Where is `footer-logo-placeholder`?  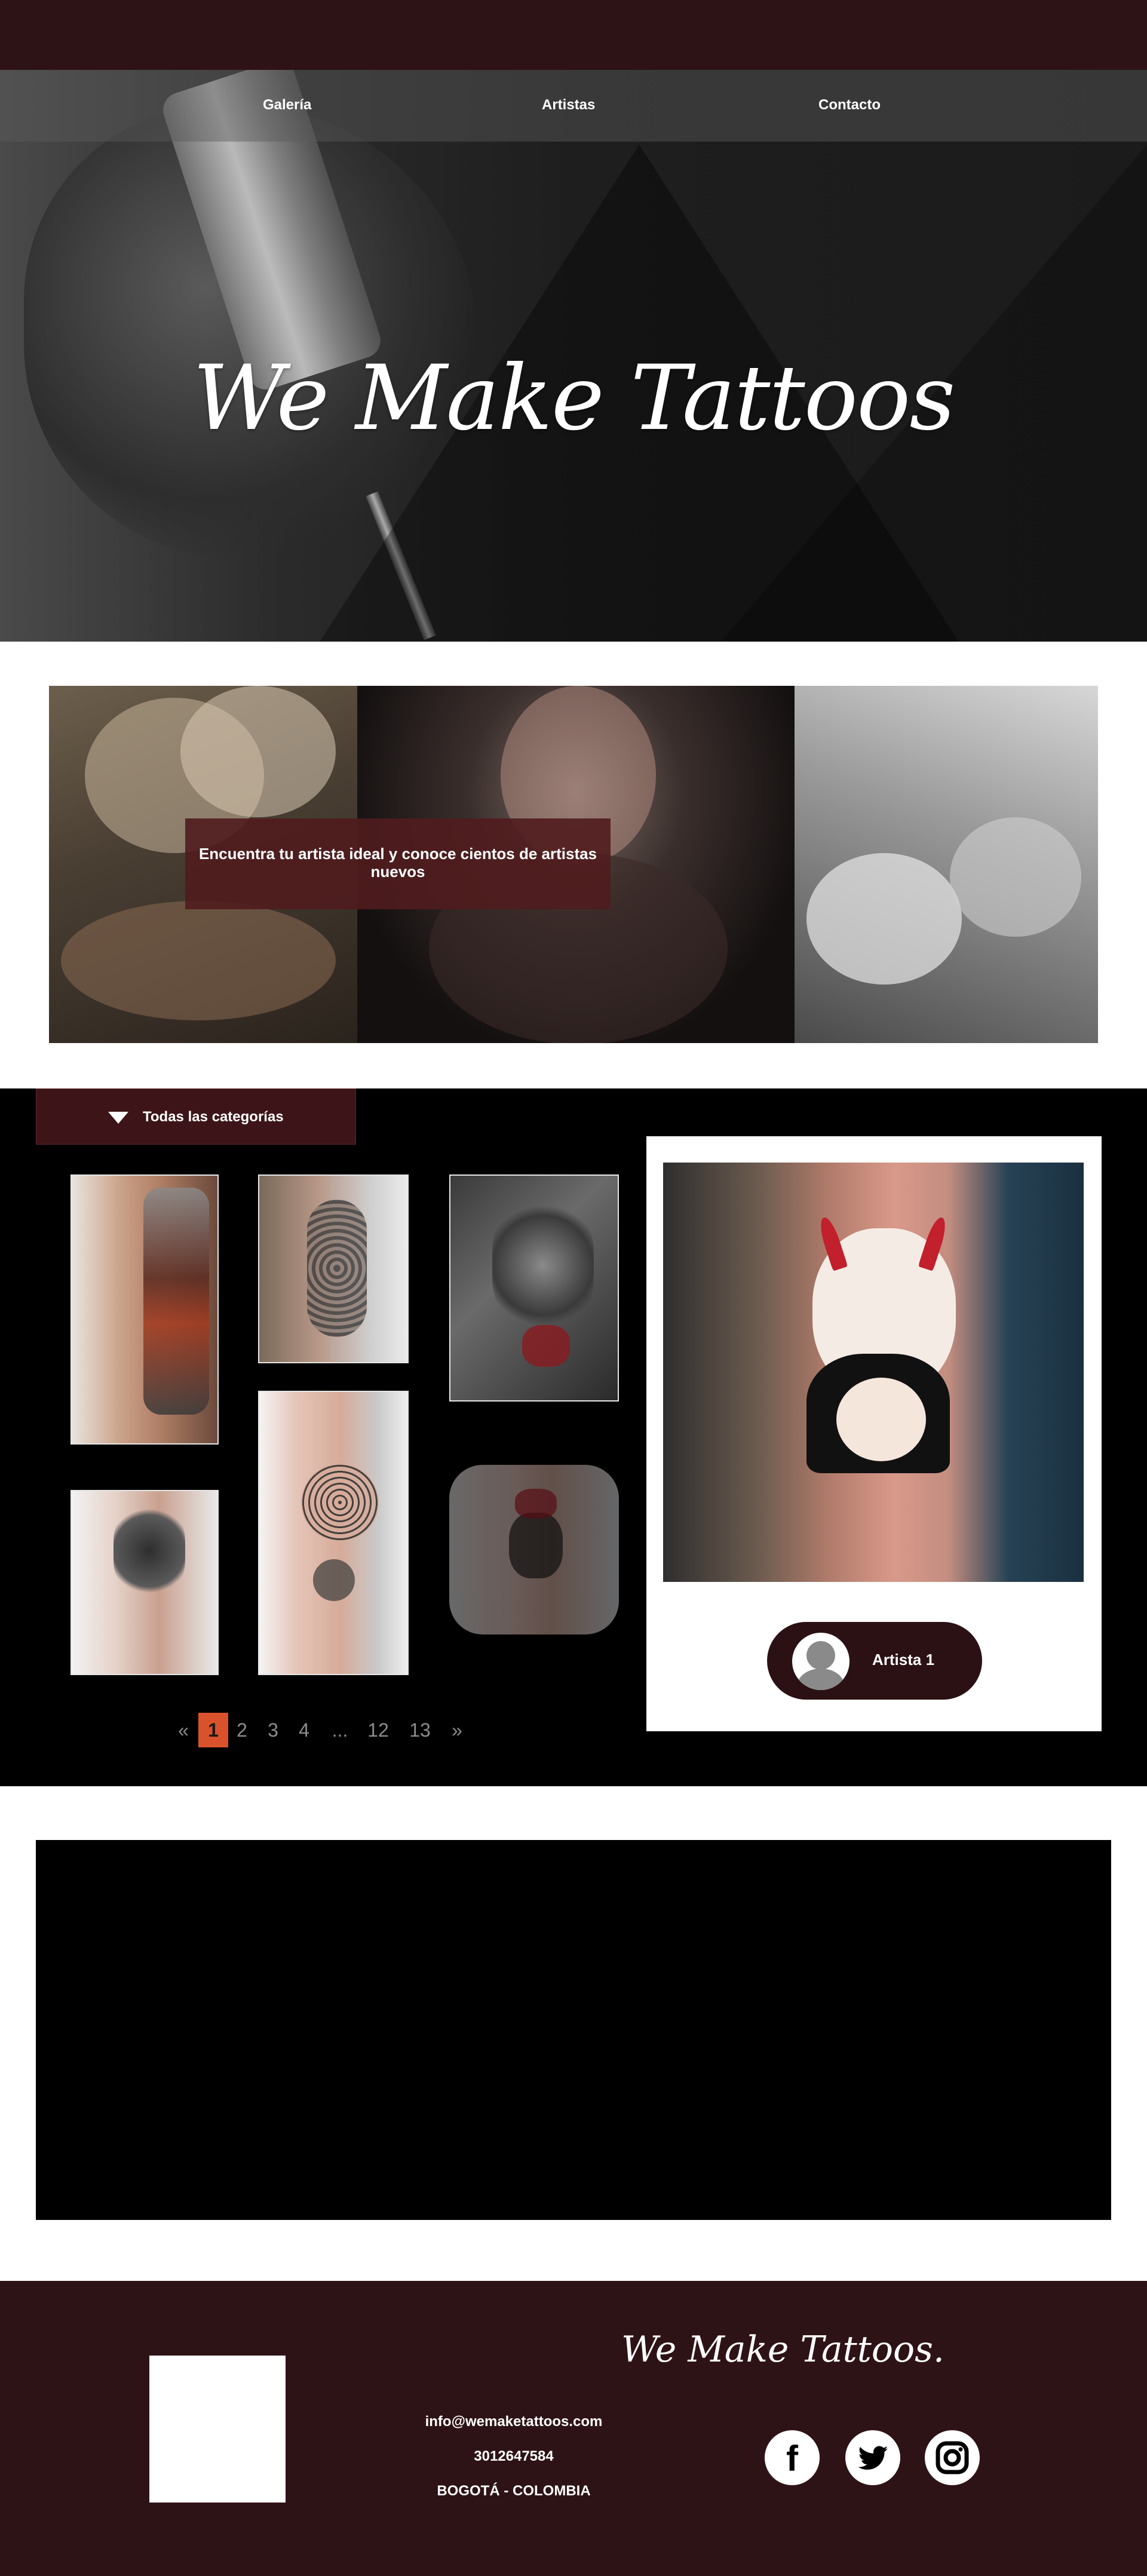 footer-logo-placeholder is located at coordinates (217, 2429).